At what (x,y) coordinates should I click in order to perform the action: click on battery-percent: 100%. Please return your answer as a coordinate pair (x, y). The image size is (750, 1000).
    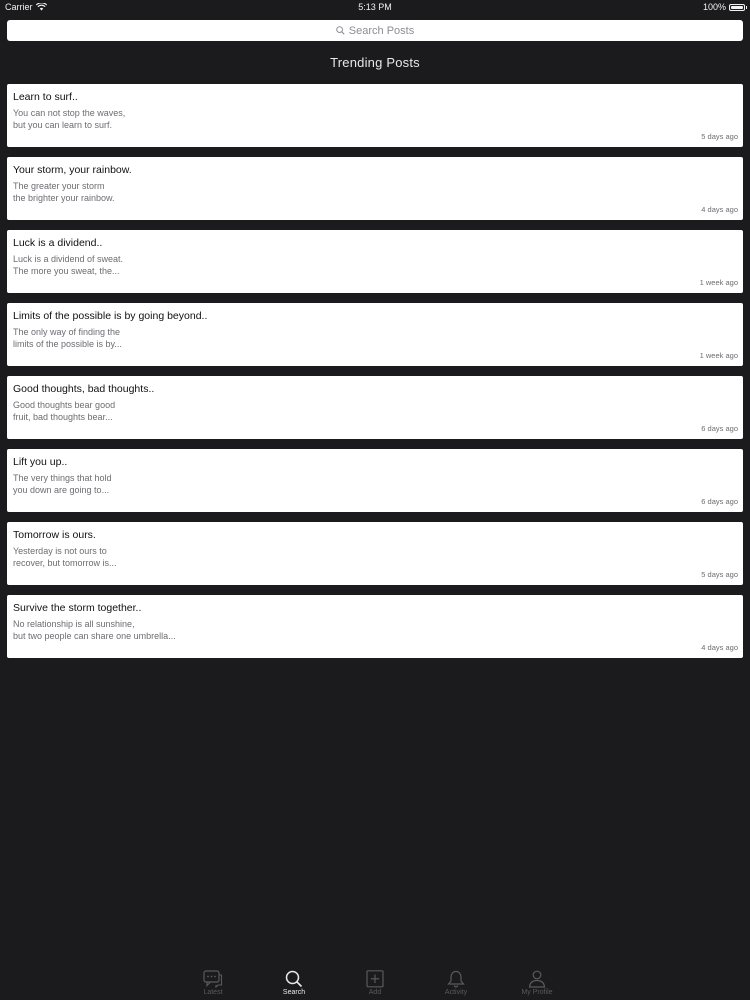
    Looking at the image, I should click on (714, 7).